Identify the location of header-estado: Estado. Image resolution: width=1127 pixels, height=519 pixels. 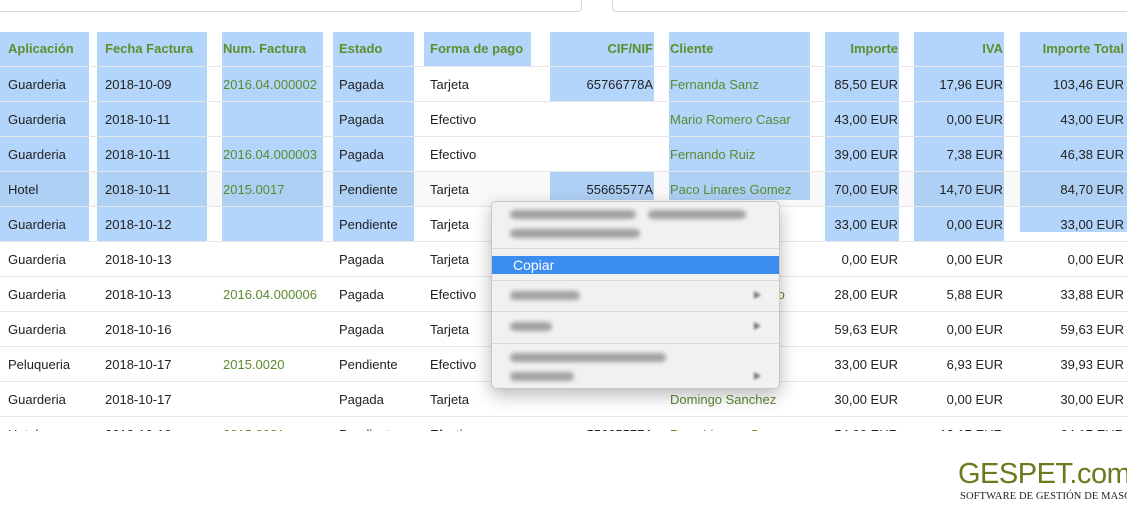
(376, 48).